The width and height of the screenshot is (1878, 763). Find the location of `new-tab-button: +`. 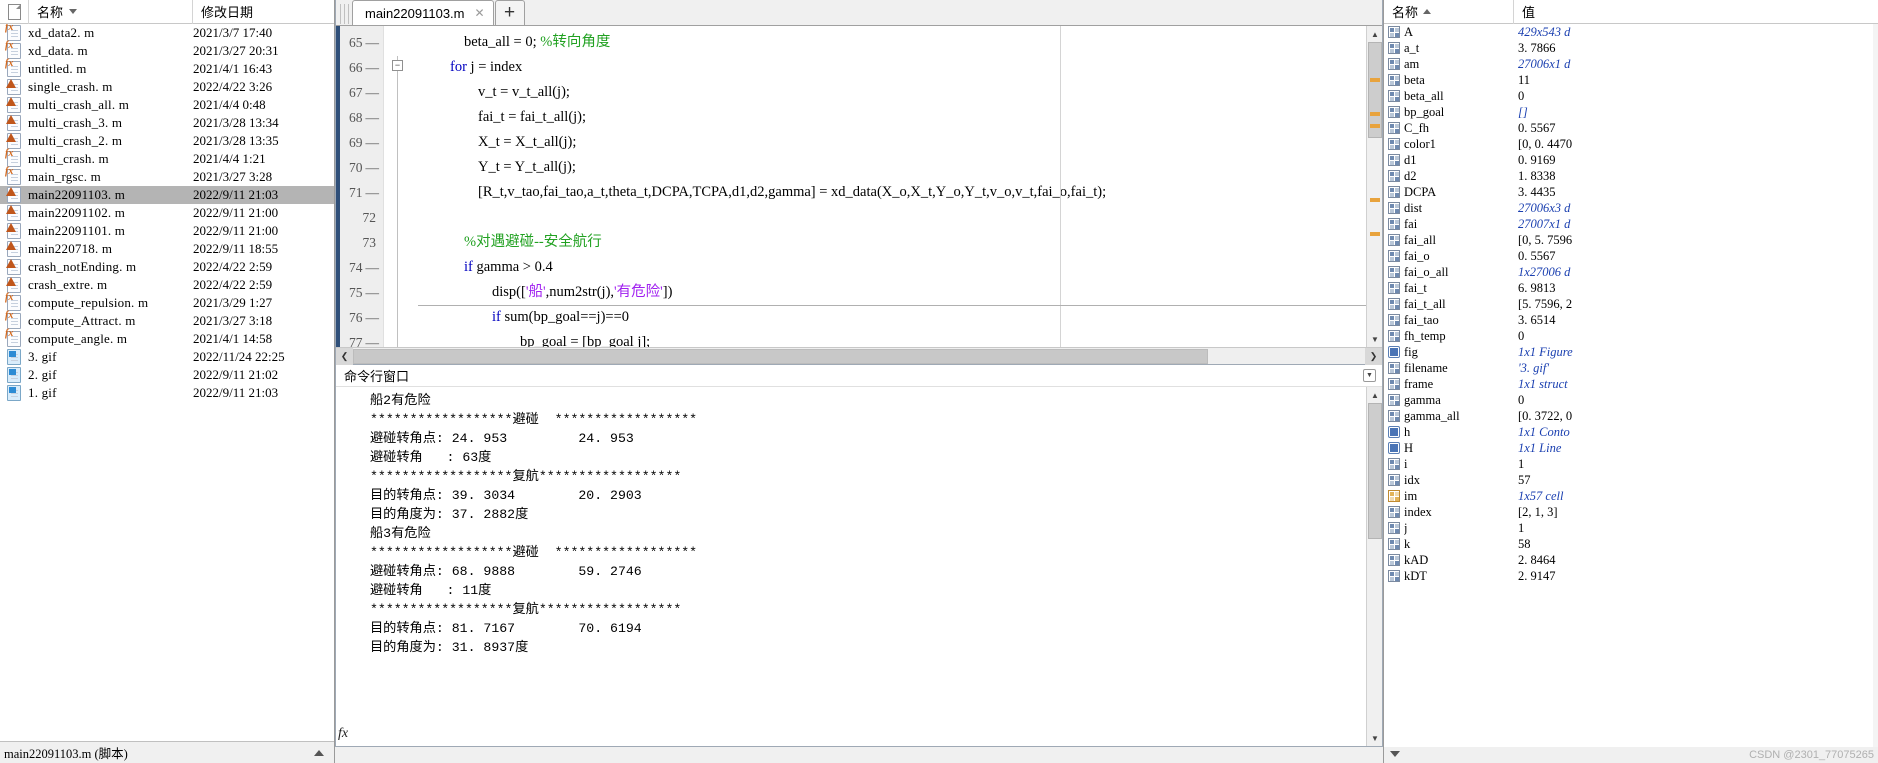

new-tab-button: + is located at coordinates (509, 12).